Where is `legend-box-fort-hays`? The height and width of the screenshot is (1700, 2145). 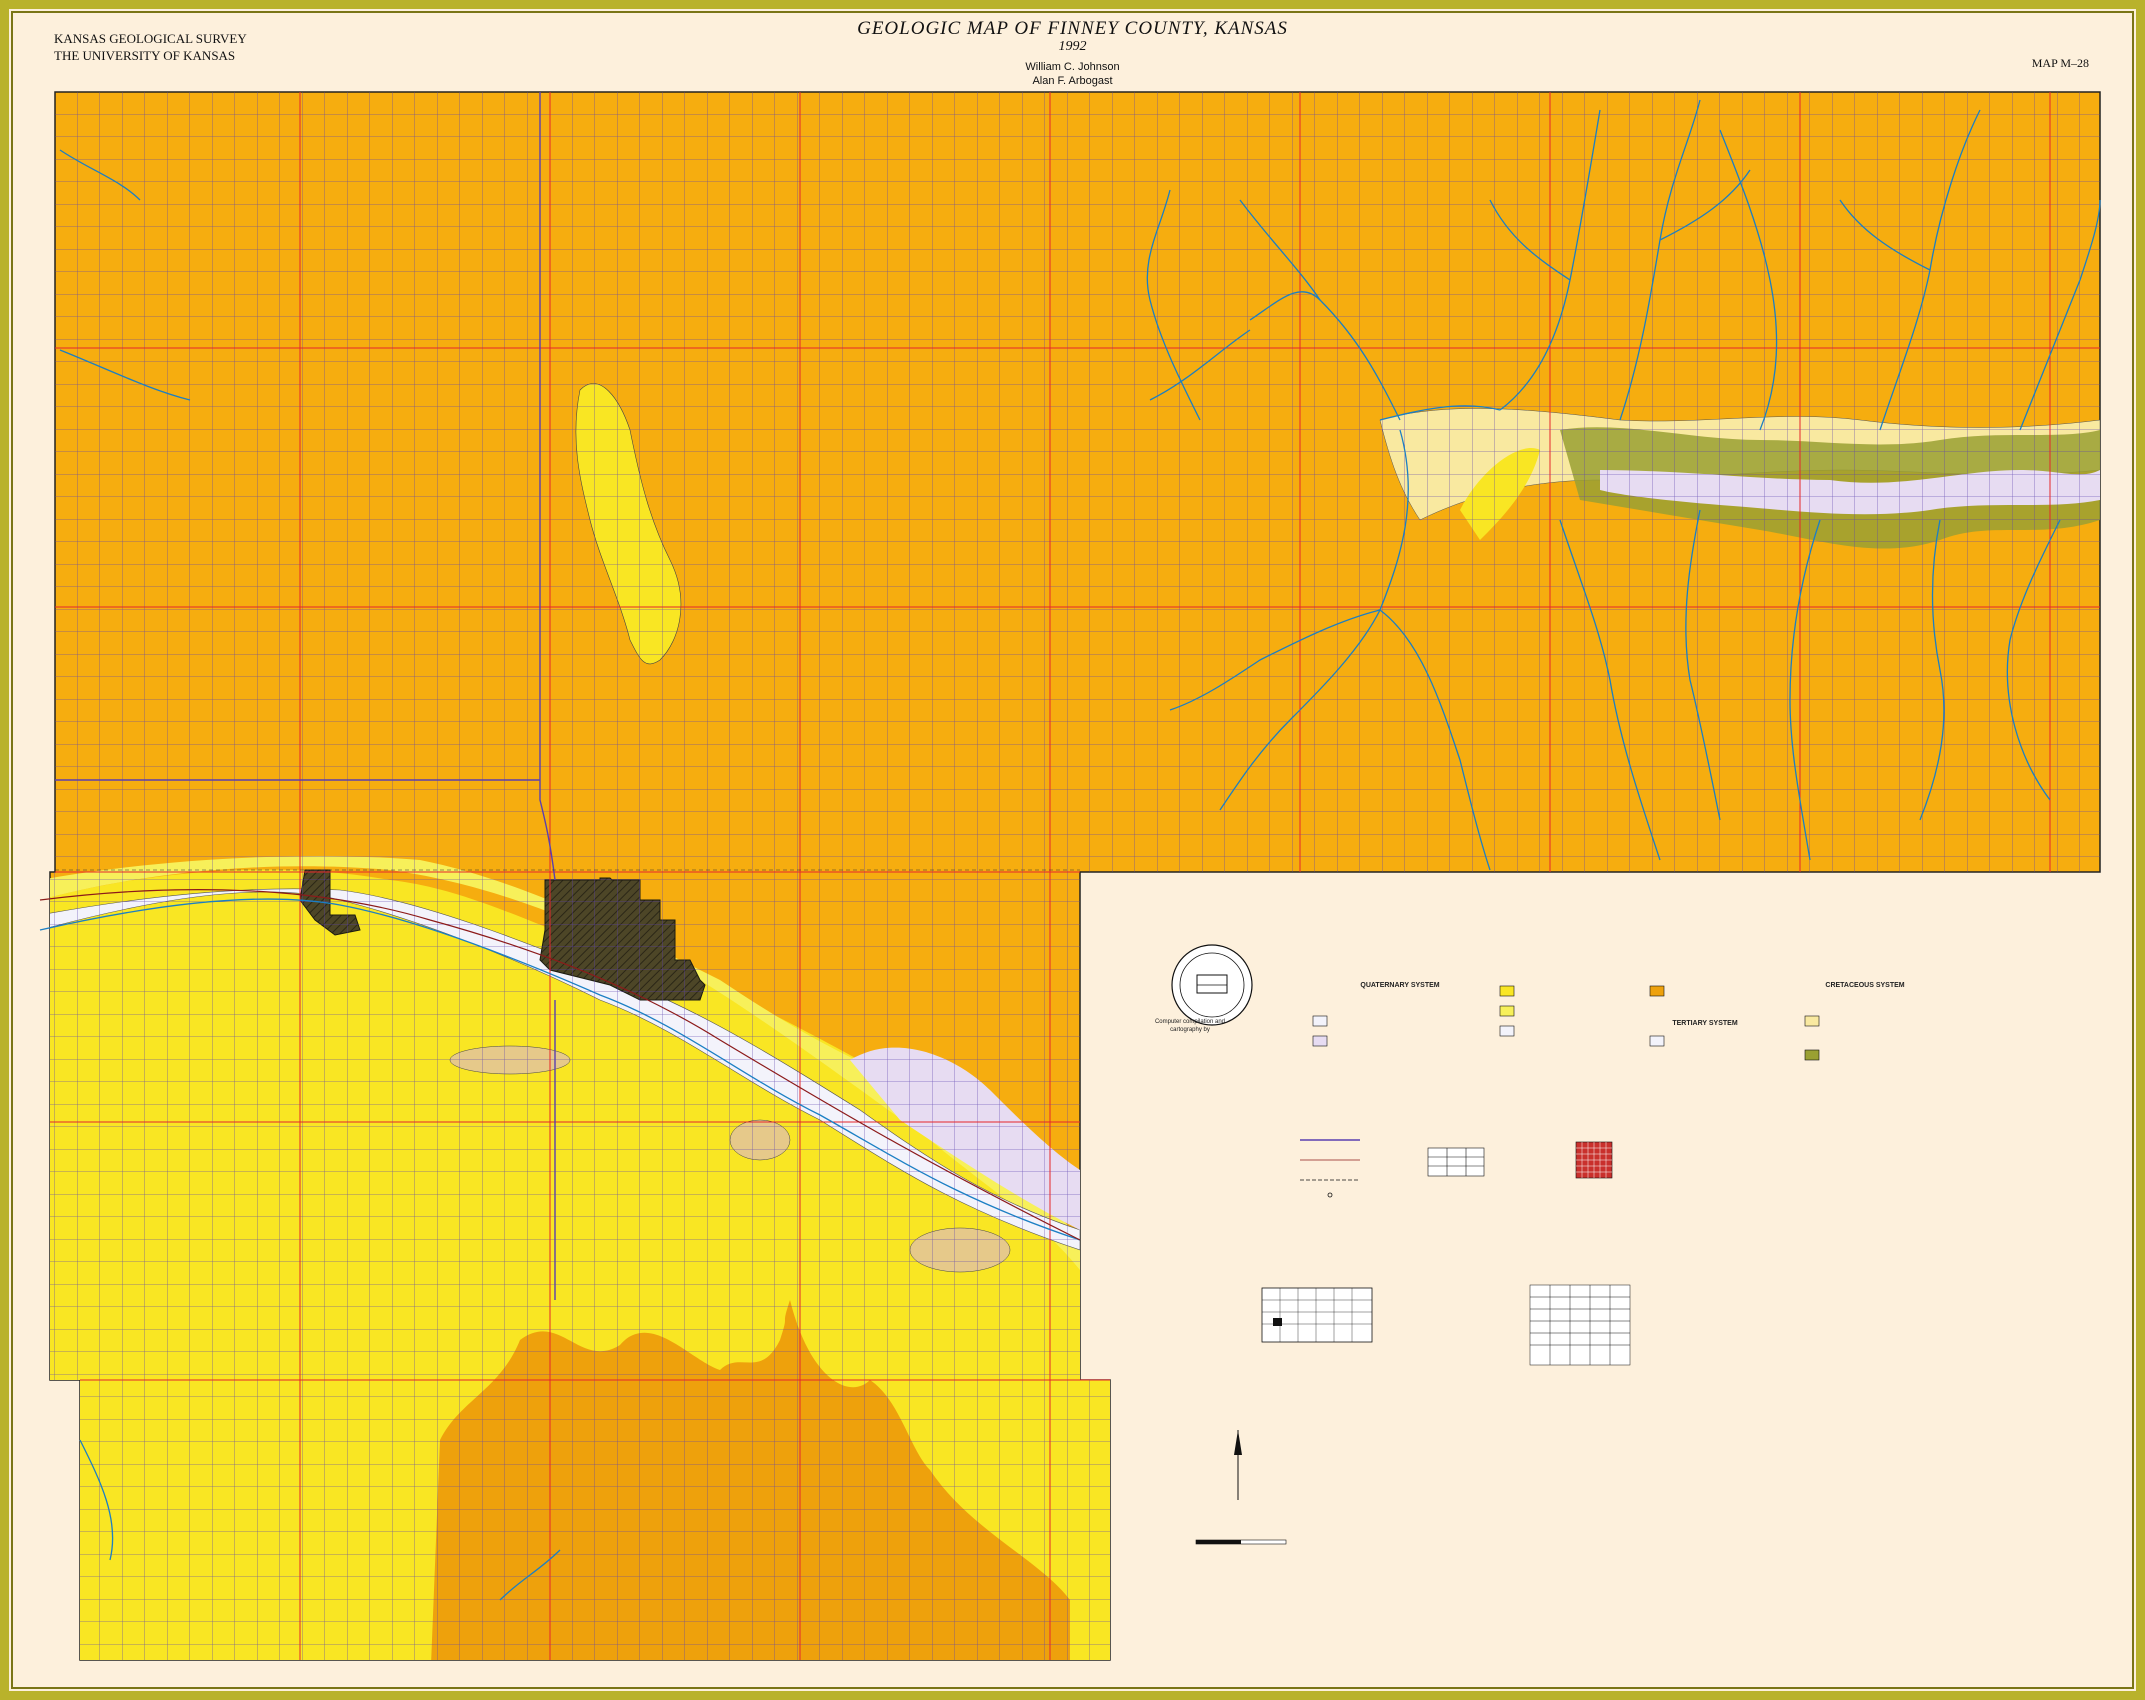 legend-box-fort-hays is located at coordinates (1812, 1021).